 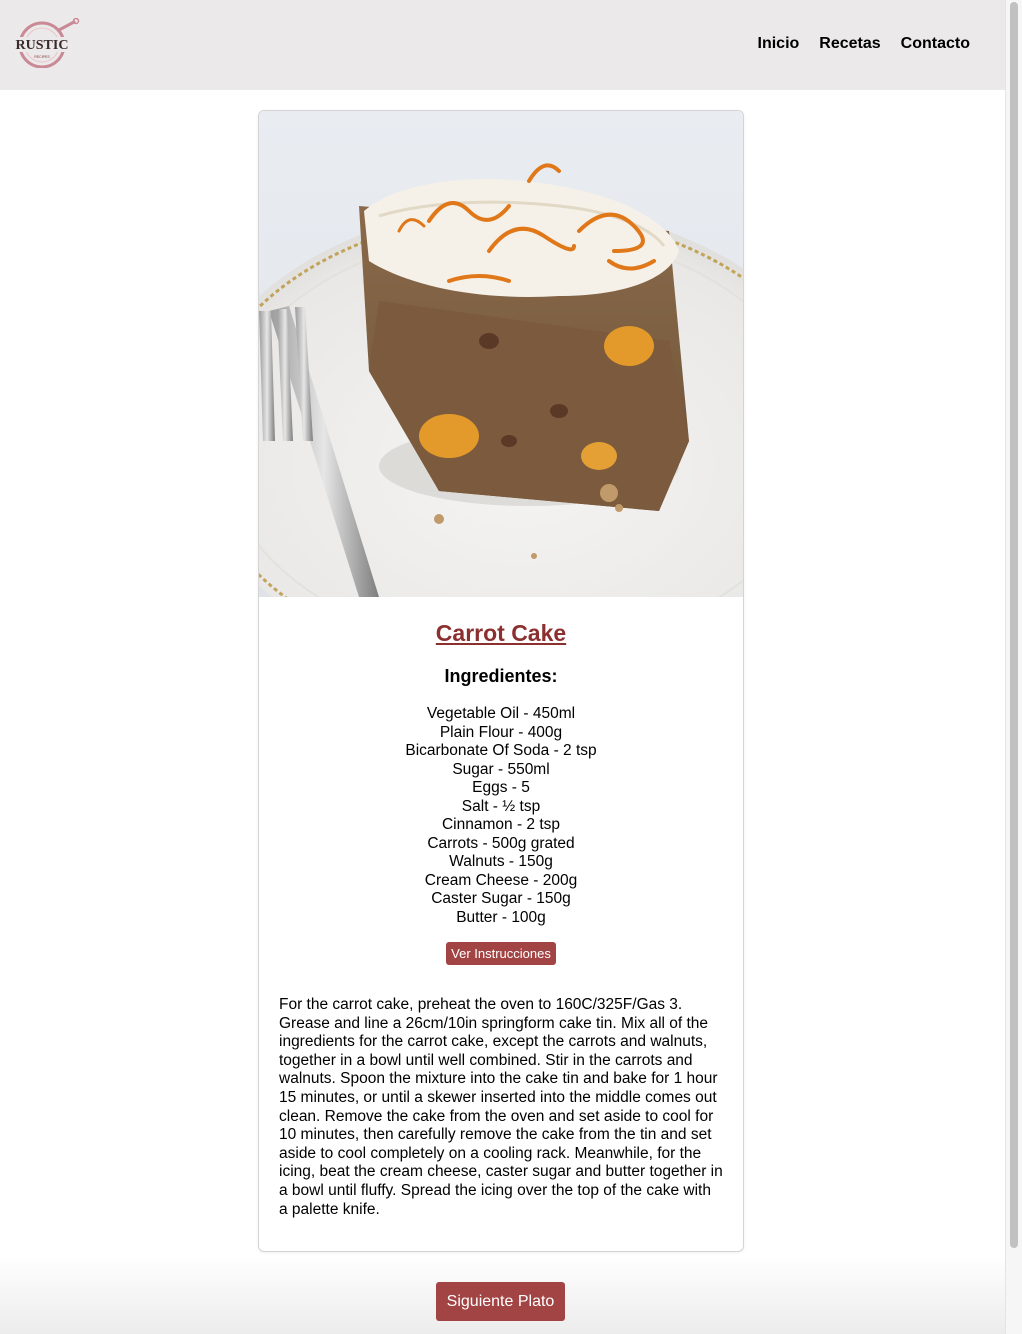 I want to click on site-logo: RUSTIC RECIPES, so click(x=48, y=43).